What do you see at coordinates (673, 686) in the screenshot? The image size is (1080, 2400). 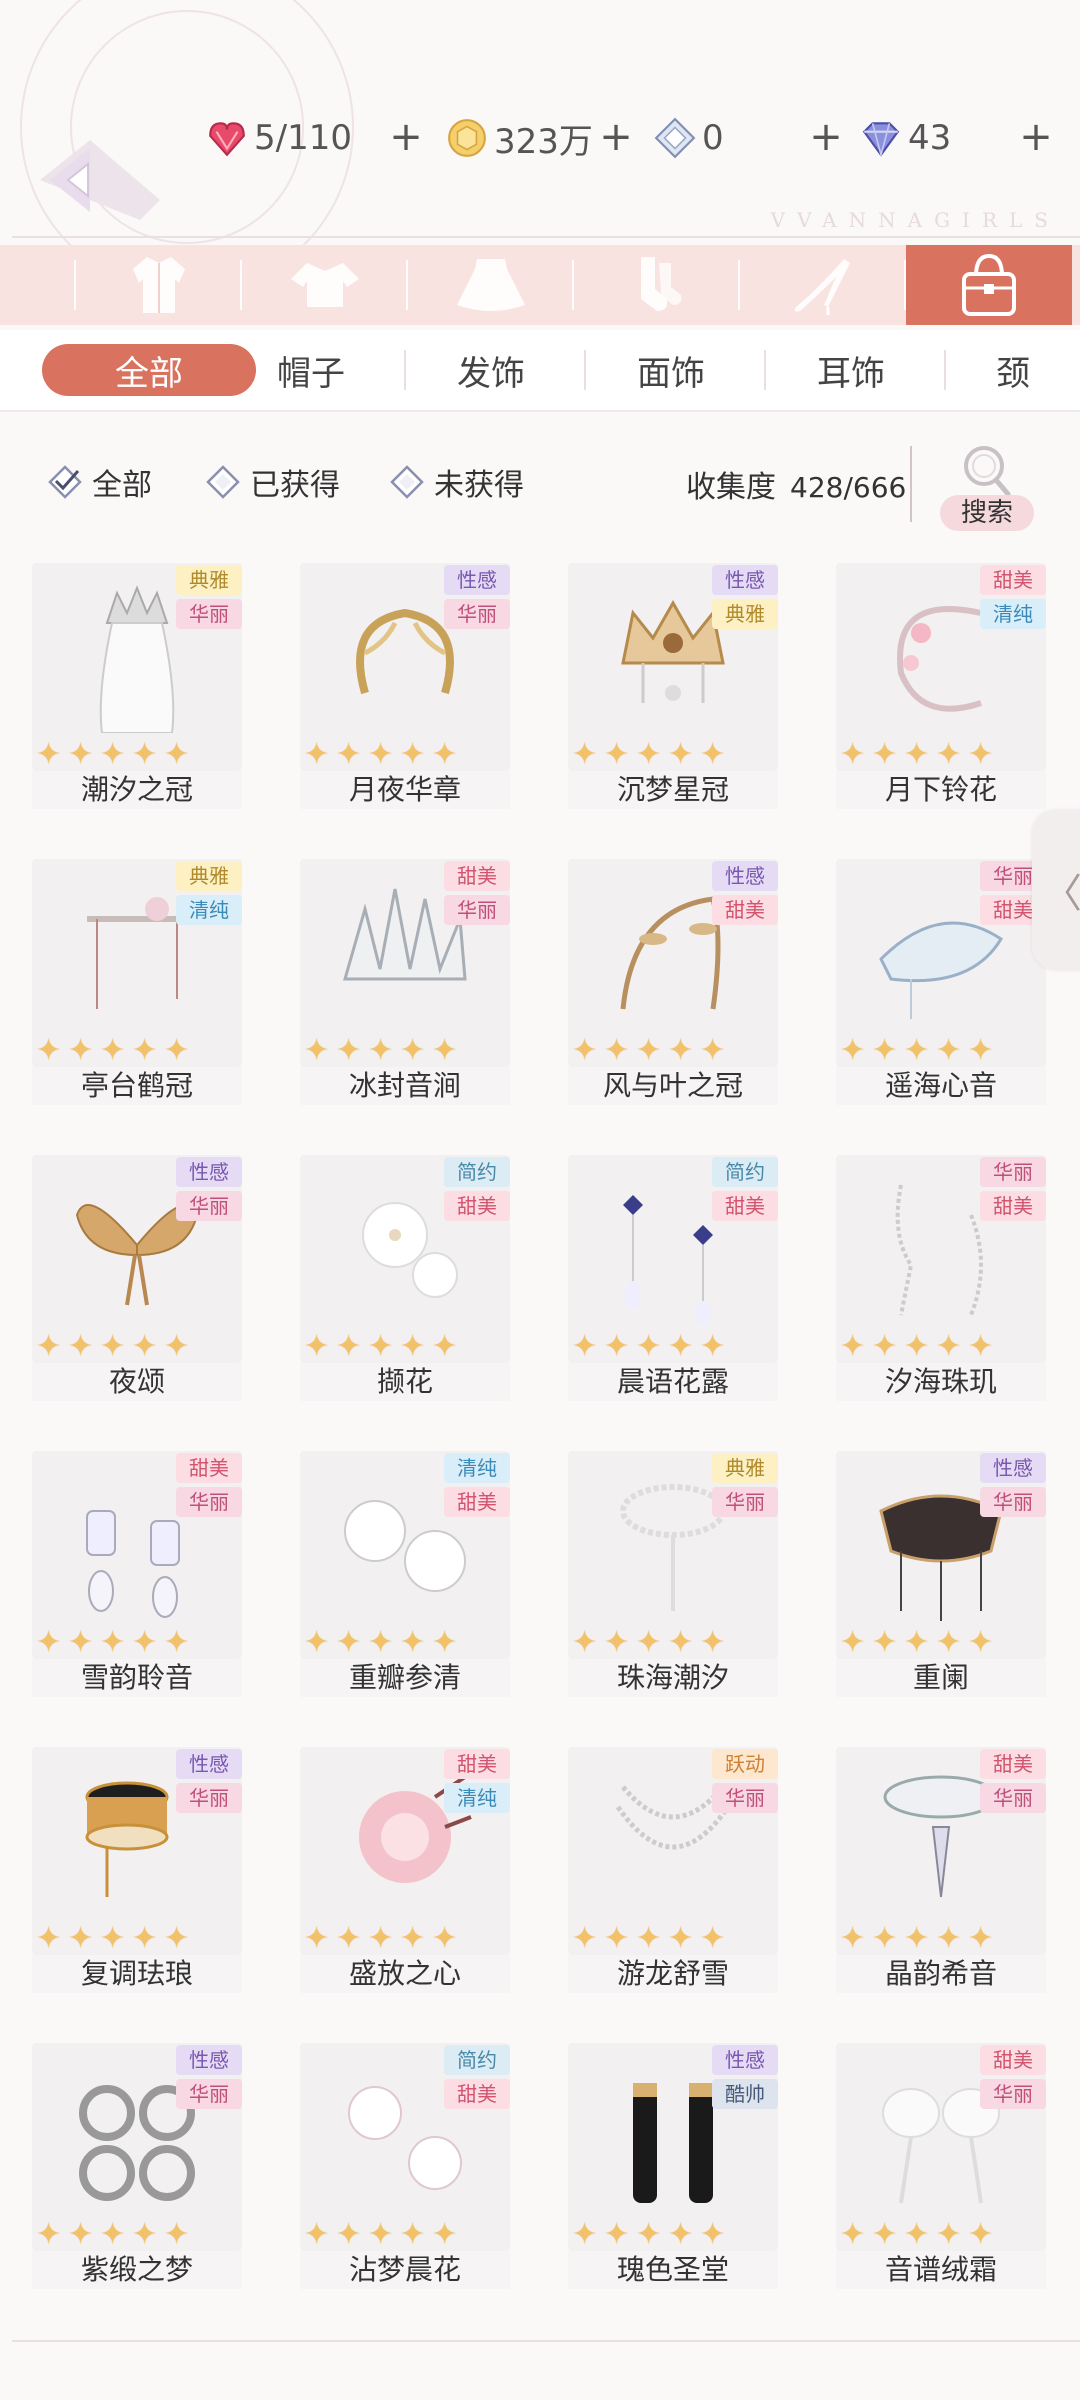 I see `item-card: 性感 典雅 ✦ ✦ ✦ ✦ ✦ 沉梦星冠` at bounding box center [673, 686].